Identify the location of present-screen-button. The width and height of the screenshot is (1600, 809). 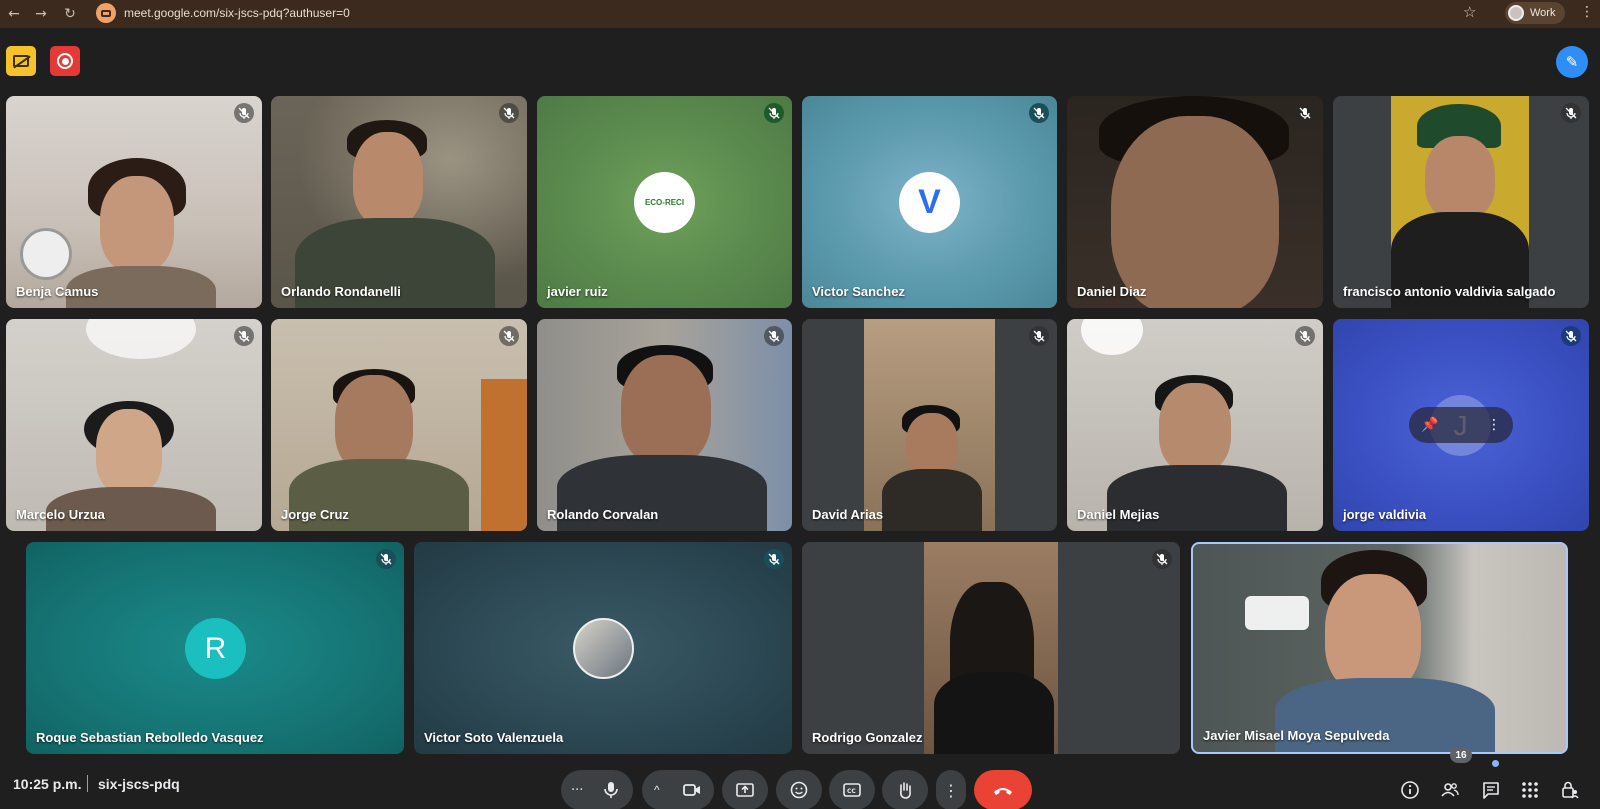
(745, 789).